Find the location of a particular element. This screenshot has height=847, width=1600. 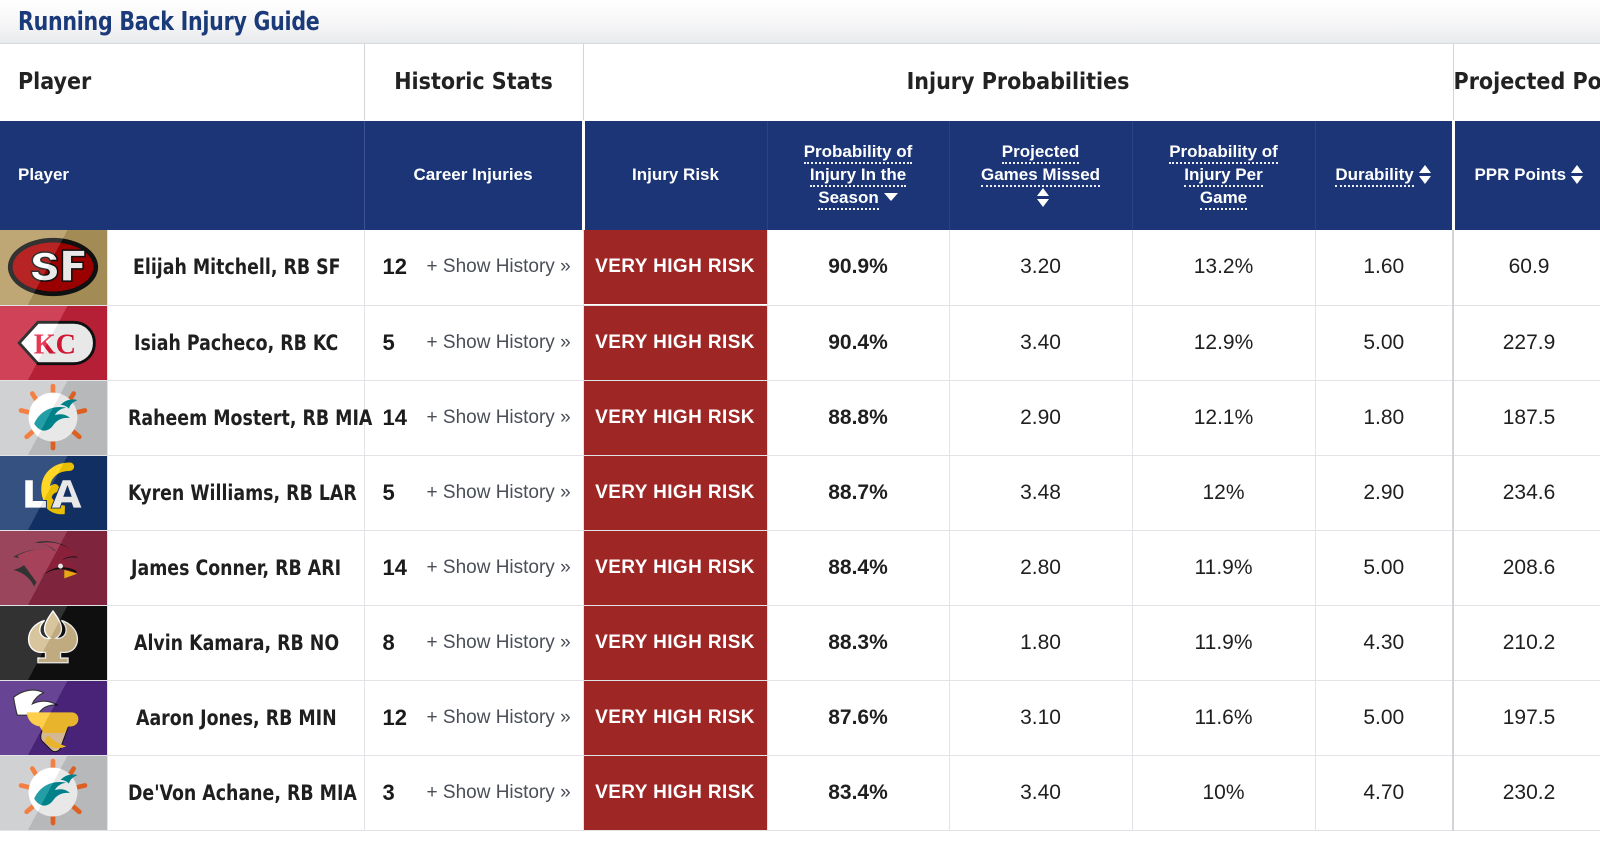

career-injuries-cell: 5 + Show History » is located at coordinates (474, 493).